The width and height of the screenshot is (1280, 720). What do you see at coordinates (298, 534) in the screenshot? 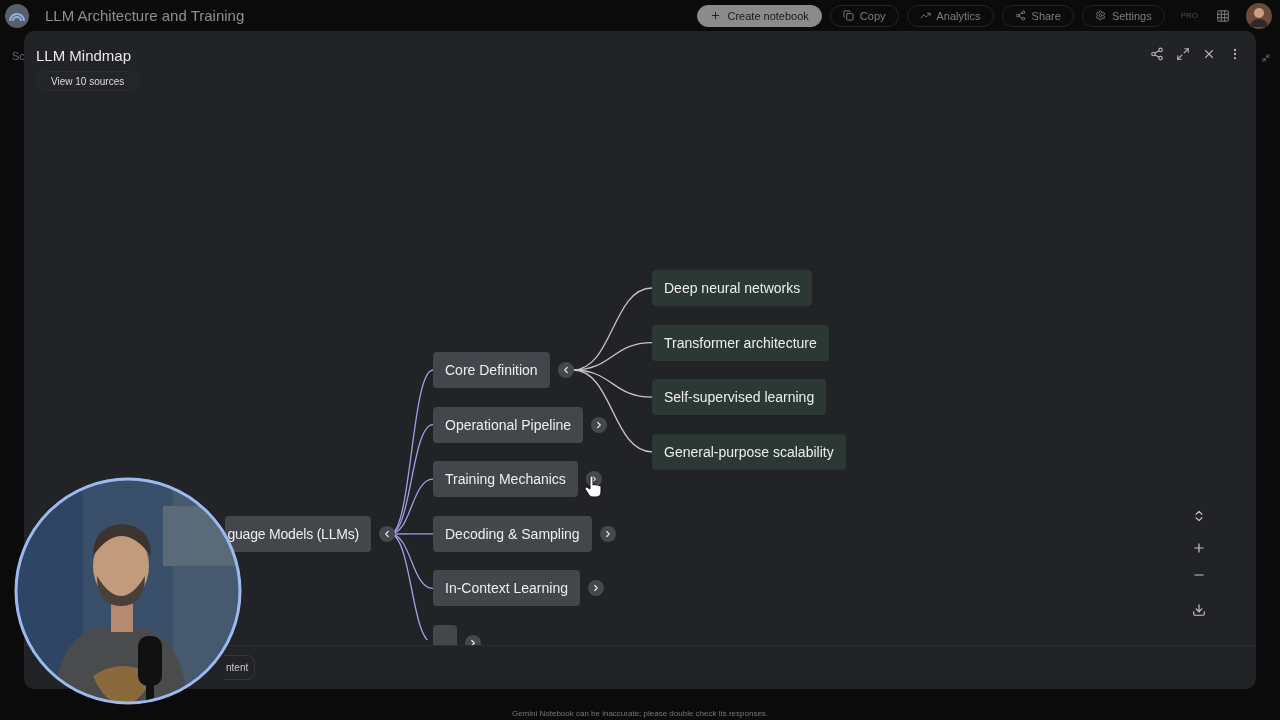
I see `mindmap-node: guage Models (LLMs)` at bounding box center [298, 534].